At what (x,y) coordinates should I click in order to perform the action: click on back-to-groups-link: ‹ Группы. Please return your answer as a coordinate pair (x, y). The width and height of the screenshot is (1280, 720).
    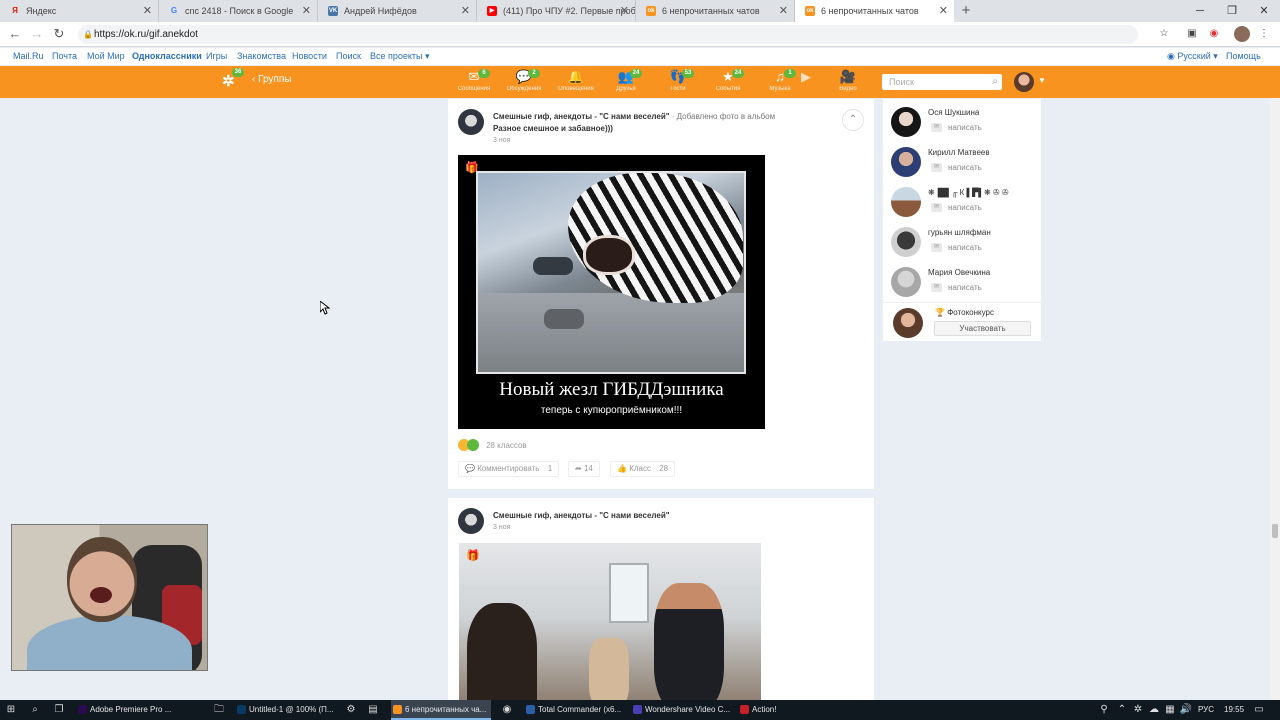
    Looking at the image, I should click on (271, 79).